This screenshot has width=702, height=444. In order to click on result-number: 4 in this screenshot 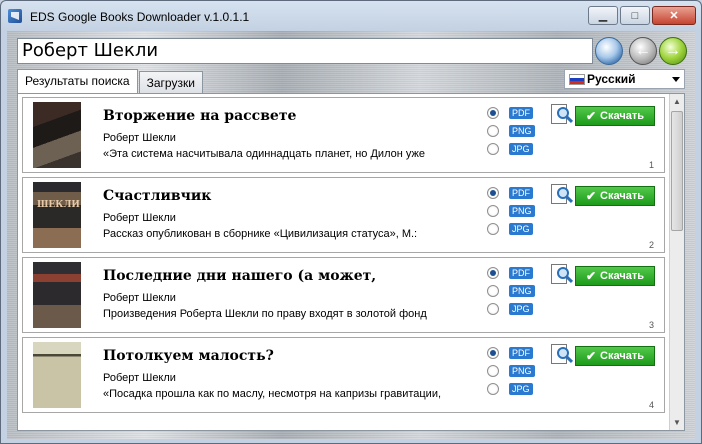, I will do `click(651, 405)`.